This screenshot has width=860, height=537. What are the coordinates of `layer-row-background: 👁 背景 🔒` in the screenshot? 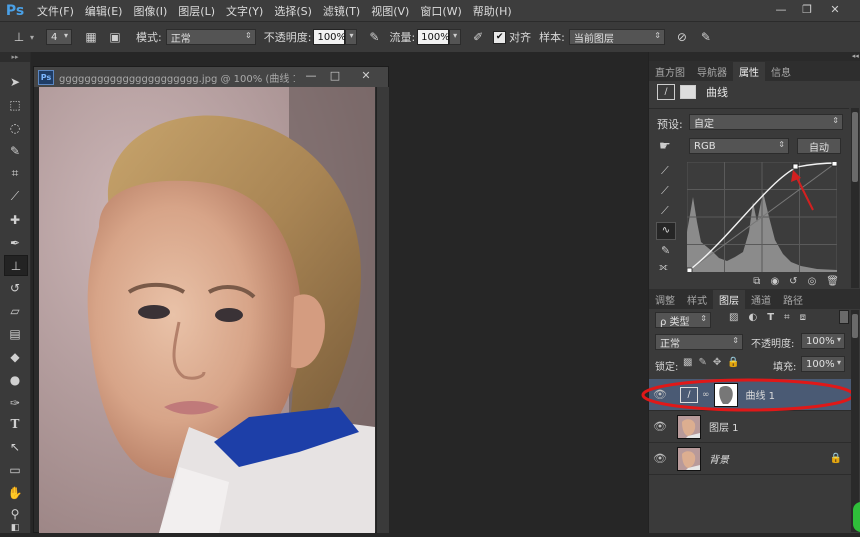 It's located at (750, 459).